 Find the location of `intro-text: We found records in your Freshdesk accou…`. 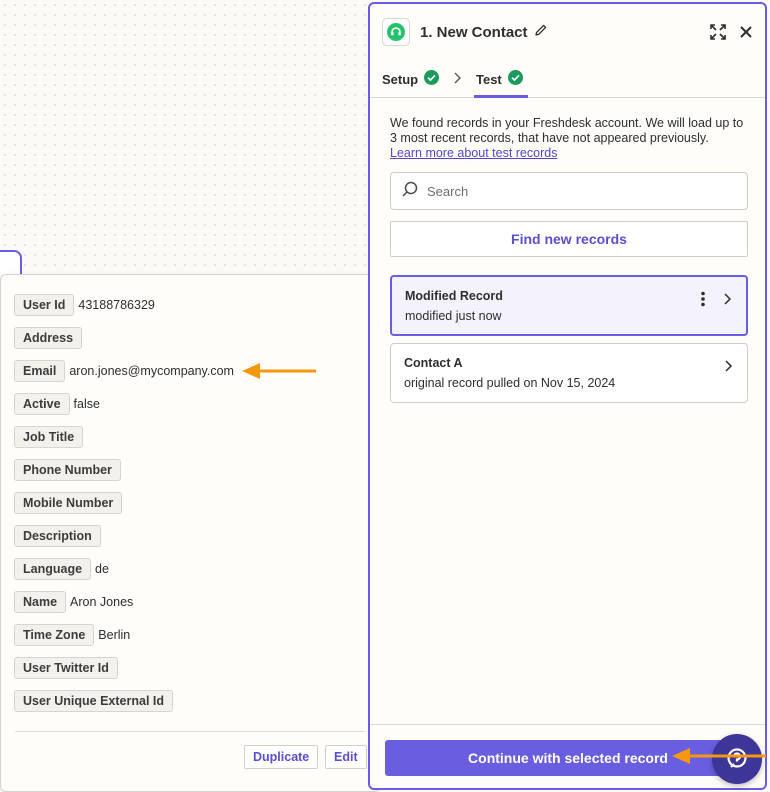

intro-text: We found records in your Freshdesk accou… is located at coordinates (567, 130).